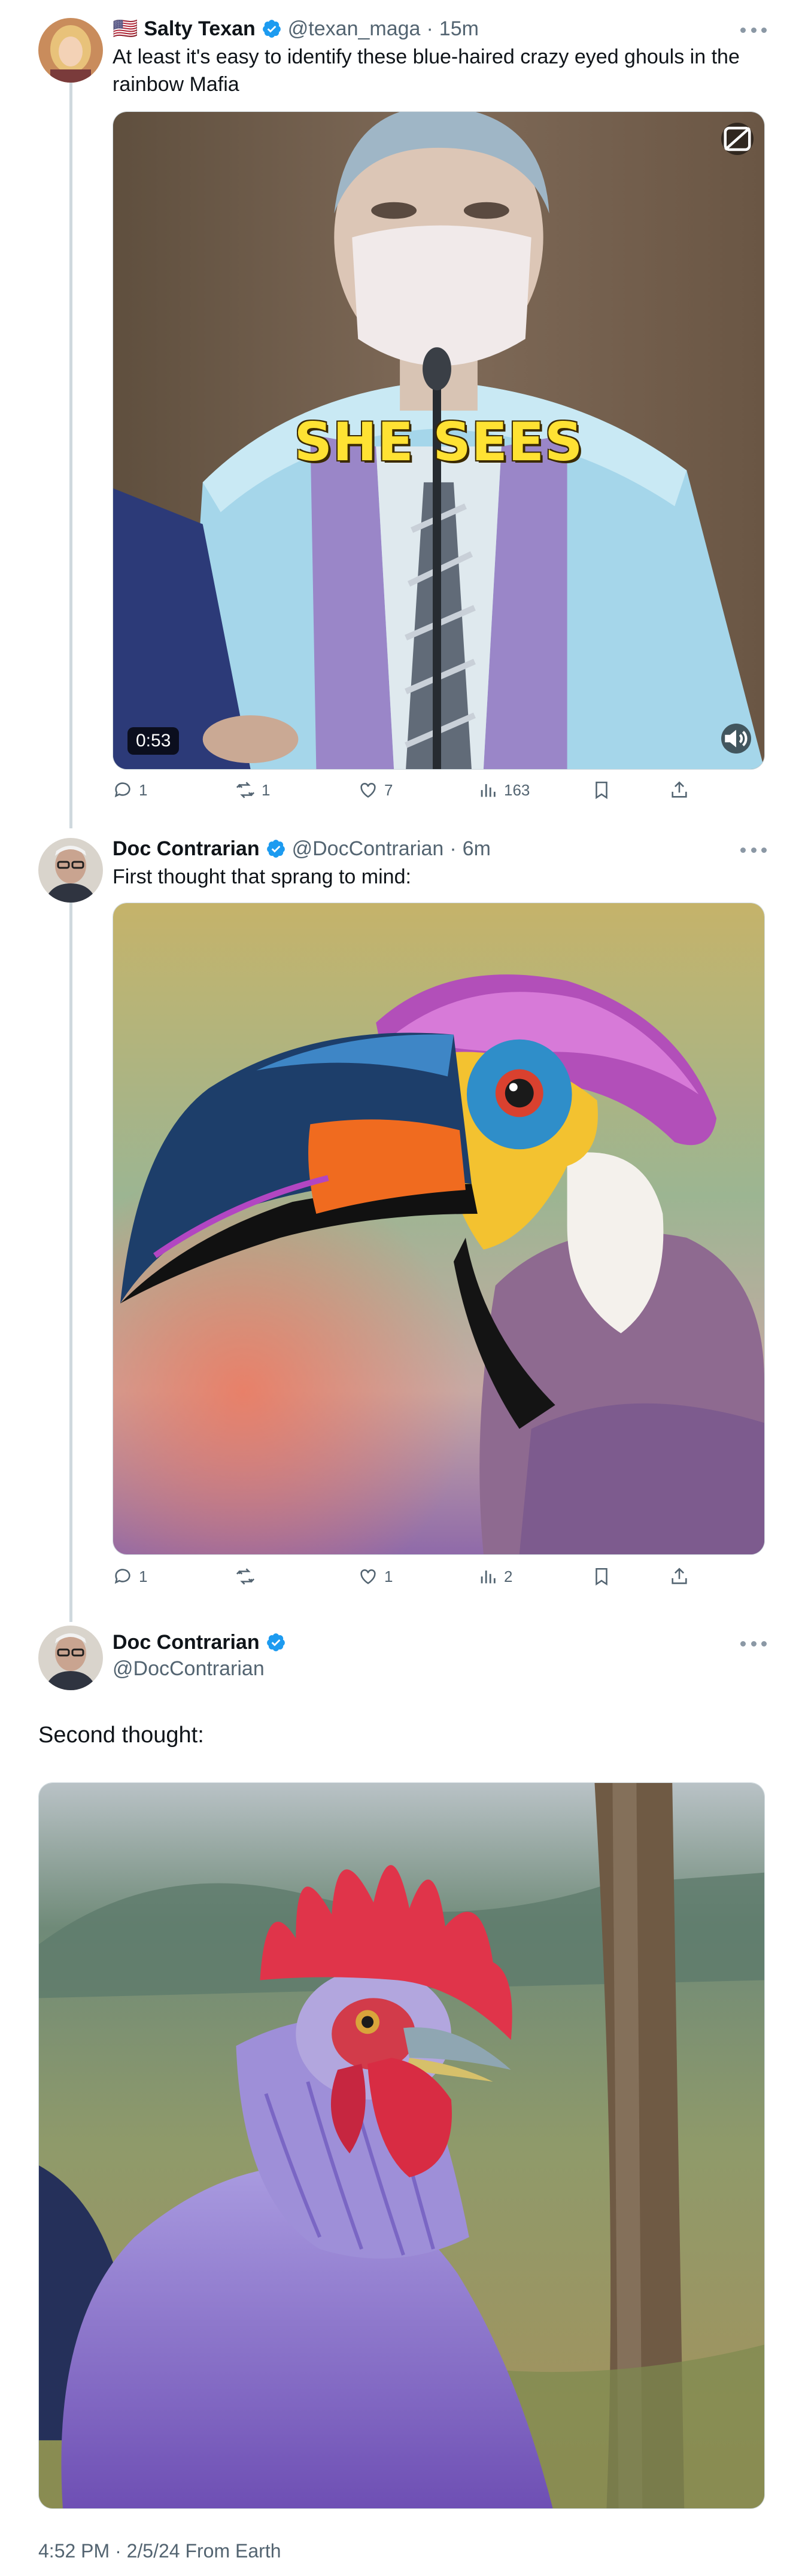 The image size is (805, 2576). I want to click on like-button: 7, so click(375, 790).